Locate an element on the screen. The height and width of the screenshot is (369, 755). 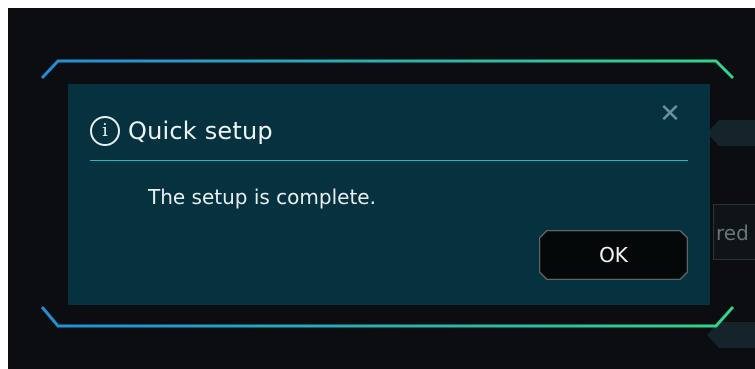
dialog-message: The setup is complete. is located at coordinates (262, 197).